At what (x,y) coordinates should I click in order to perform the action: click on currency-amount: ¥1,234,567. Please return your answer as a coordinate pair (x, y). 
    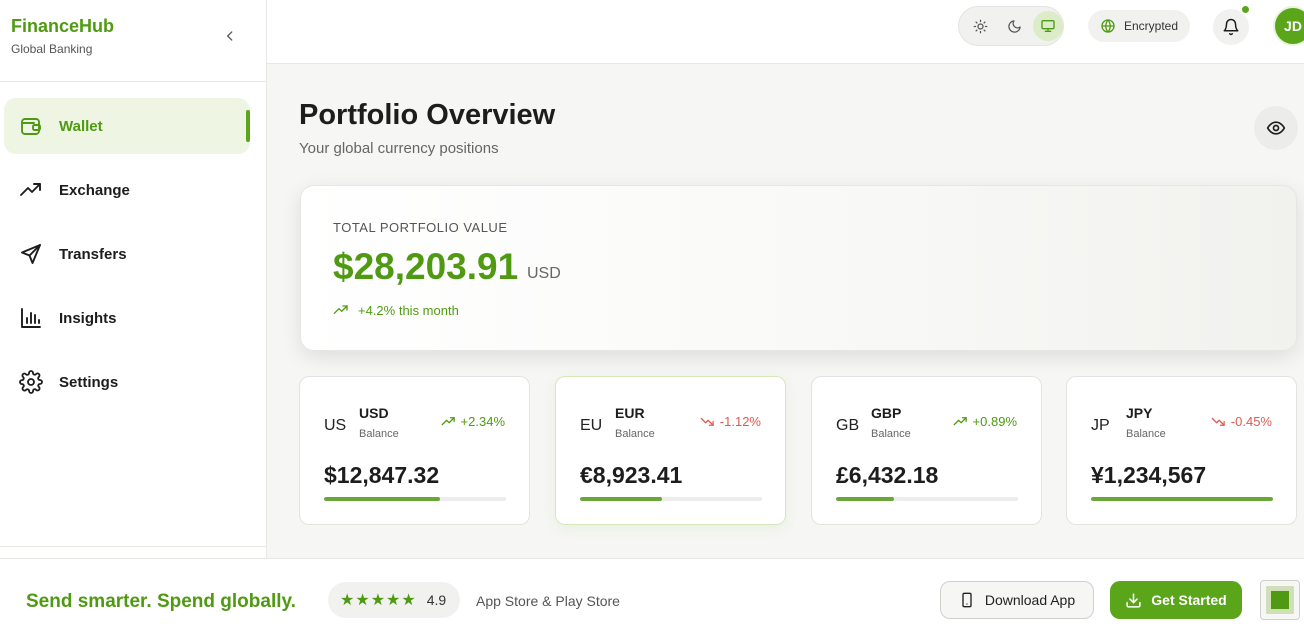
    Looking at the image, I should click on (1149, 475).